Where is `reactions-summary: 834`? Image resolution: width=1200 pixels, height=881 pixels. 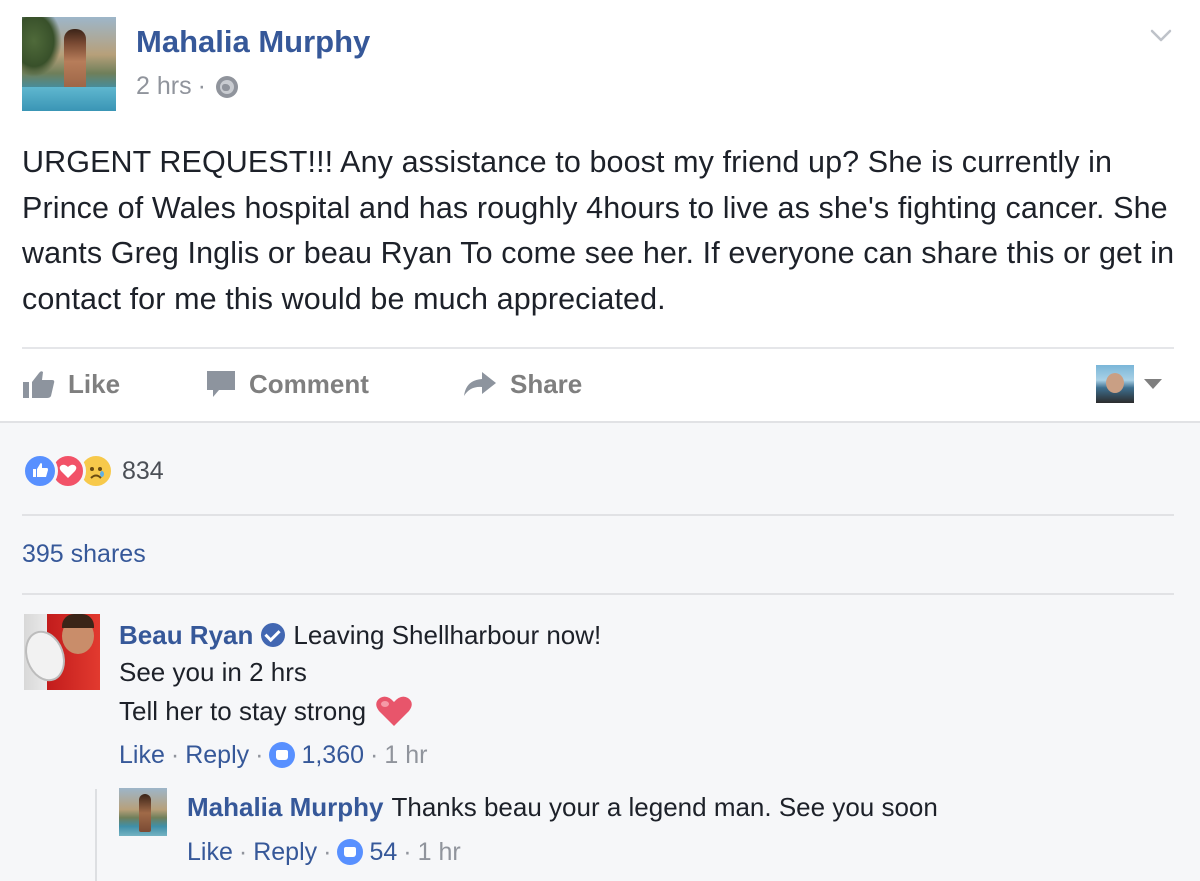
reactions-summary: 834 is located at coordinates (93, 471).